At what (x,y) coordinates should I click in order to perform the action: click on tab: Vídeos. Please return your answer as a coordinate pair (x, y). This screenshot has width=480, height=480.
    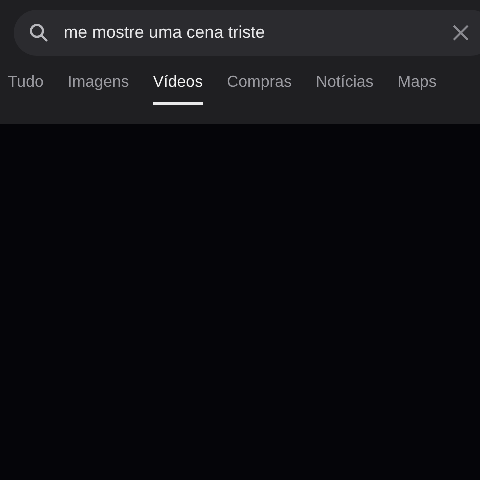
    Looking at the image, I should click on (178, 85).